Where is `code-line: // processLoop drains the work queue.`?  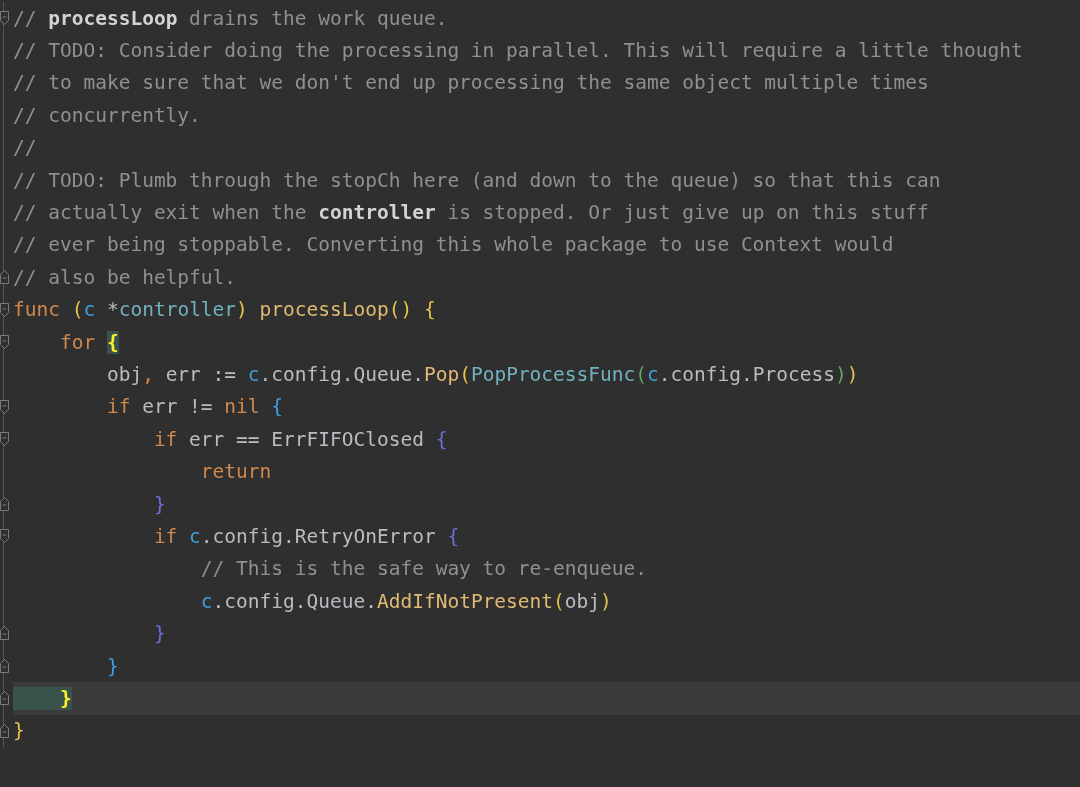
code-line: // processLoop drains the work queue. is located at coordinates (230, 18).